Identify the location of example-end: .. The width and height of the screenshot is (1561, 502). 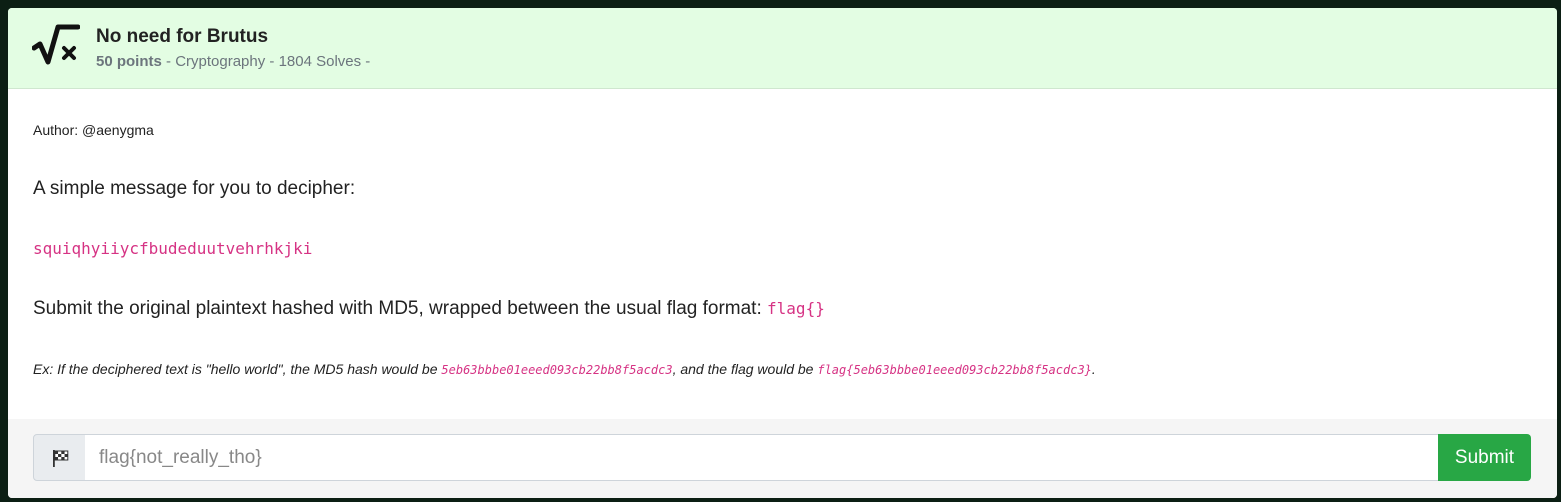
(1093, 369).